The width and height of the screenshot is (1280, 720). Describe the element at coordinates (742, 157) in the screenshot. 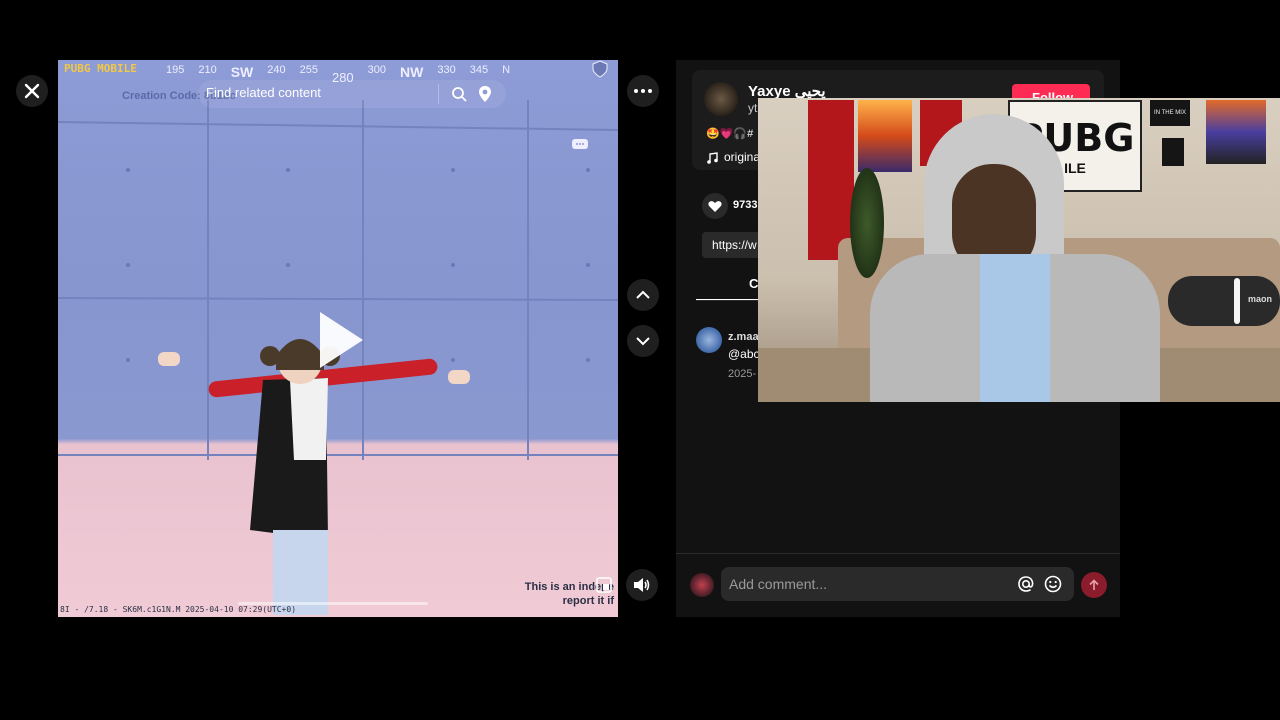

I see `sound-label: origina` at that location.